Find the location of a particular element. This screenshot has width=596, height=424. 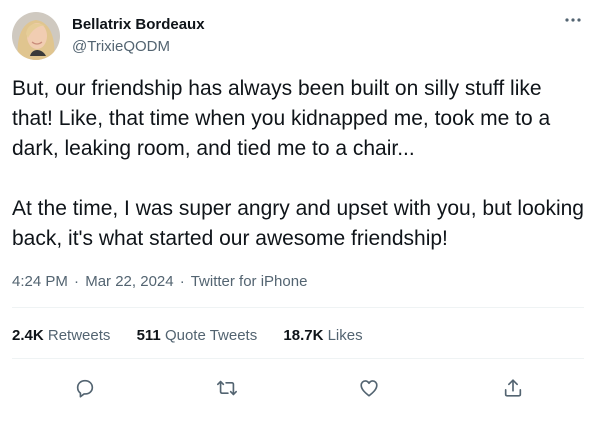

author-handle: @TrixieQODM is located at coordinates (121, 46).